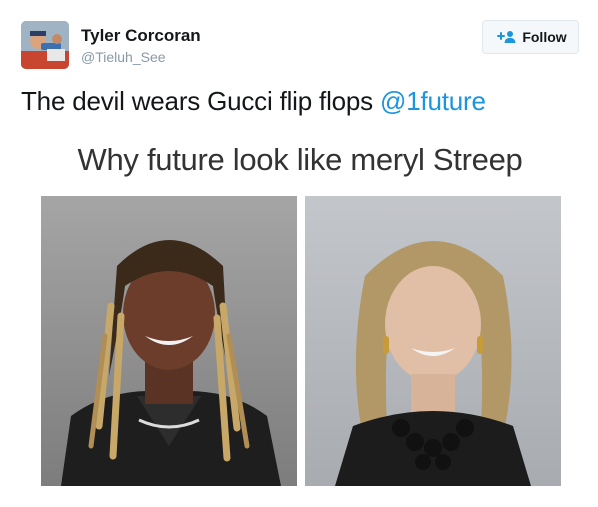  I want to click on user-avatar, so click(45, 45).